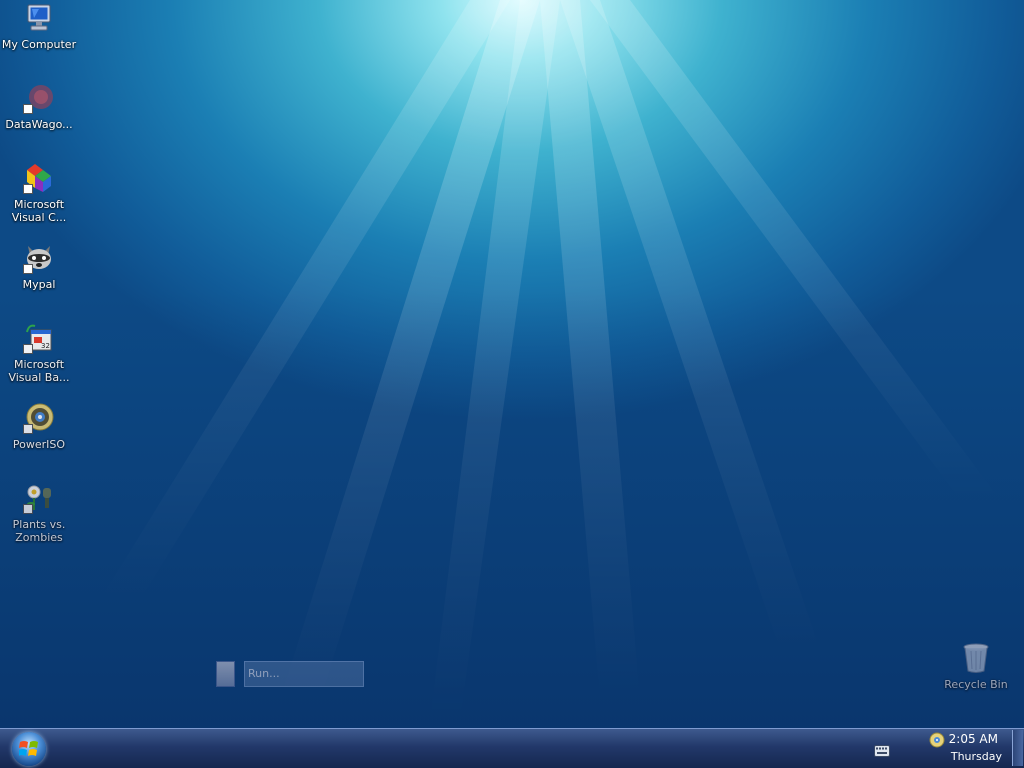  Describe the element at coordinates (39, 258) in the screenshot. I see `raccoon-icon` at that location.